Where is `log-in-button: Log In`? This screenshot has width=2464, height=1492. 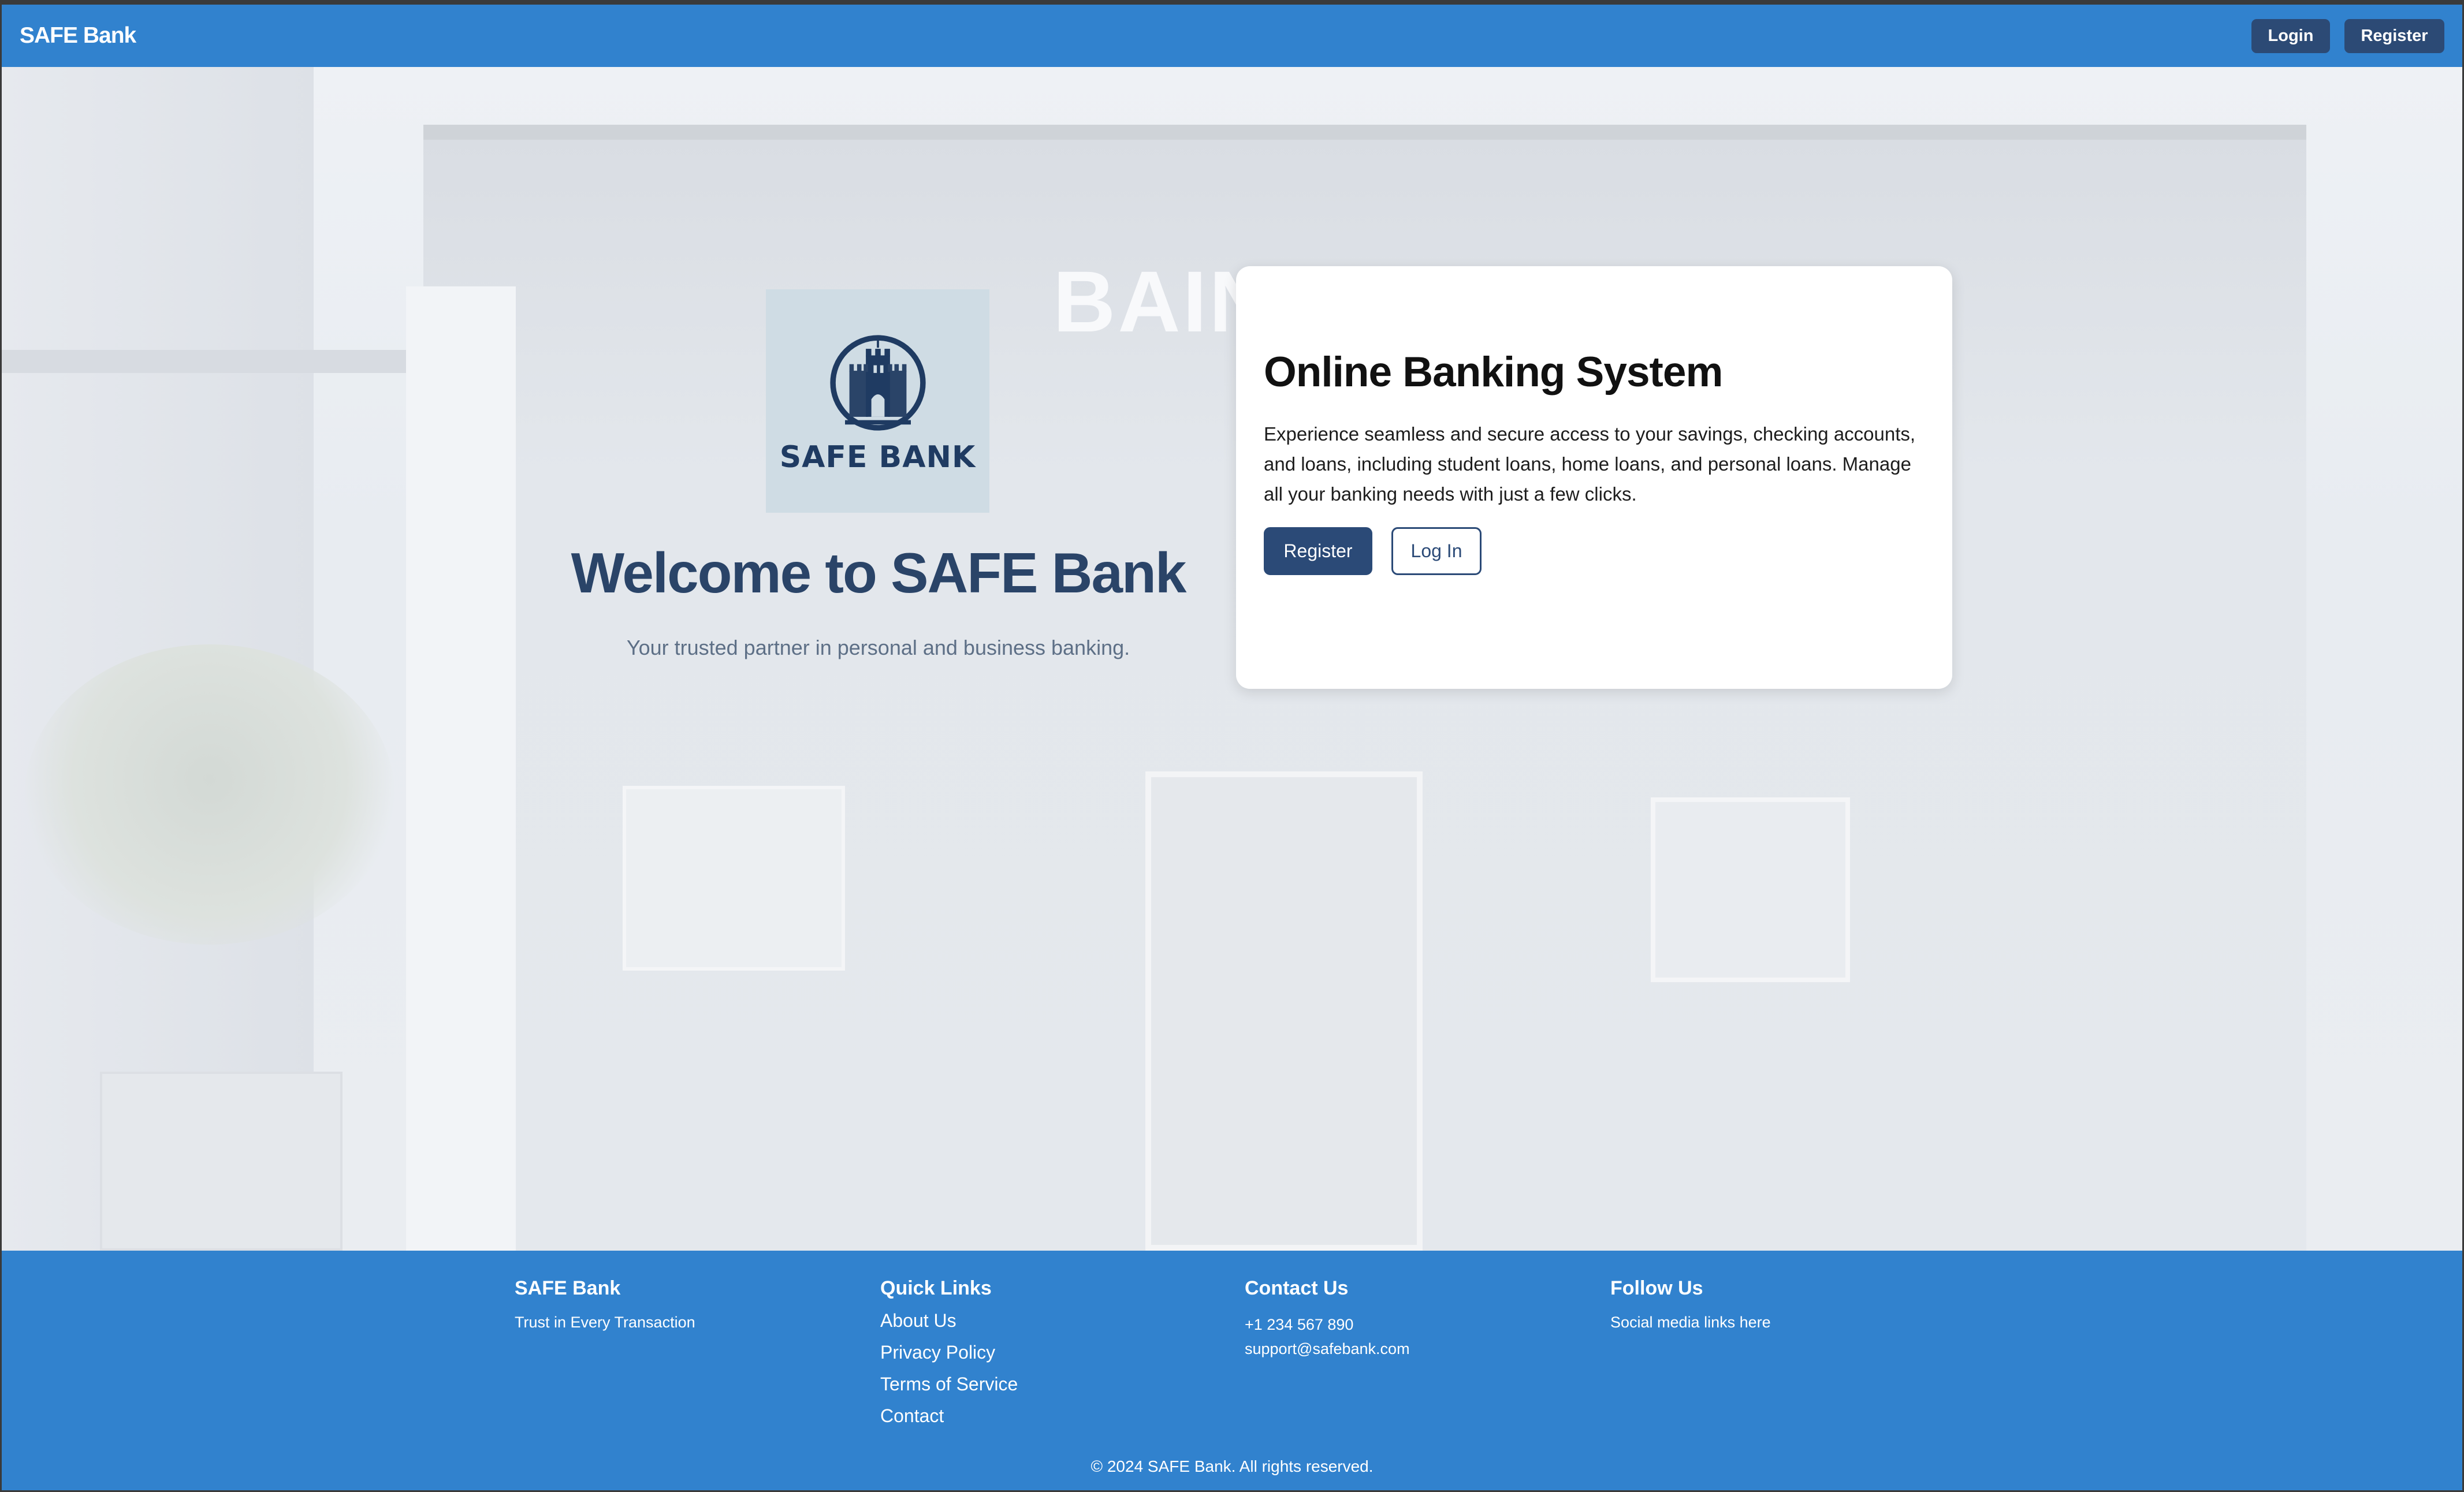 log-in-button: Log In is located at coordinates (1436, 551).